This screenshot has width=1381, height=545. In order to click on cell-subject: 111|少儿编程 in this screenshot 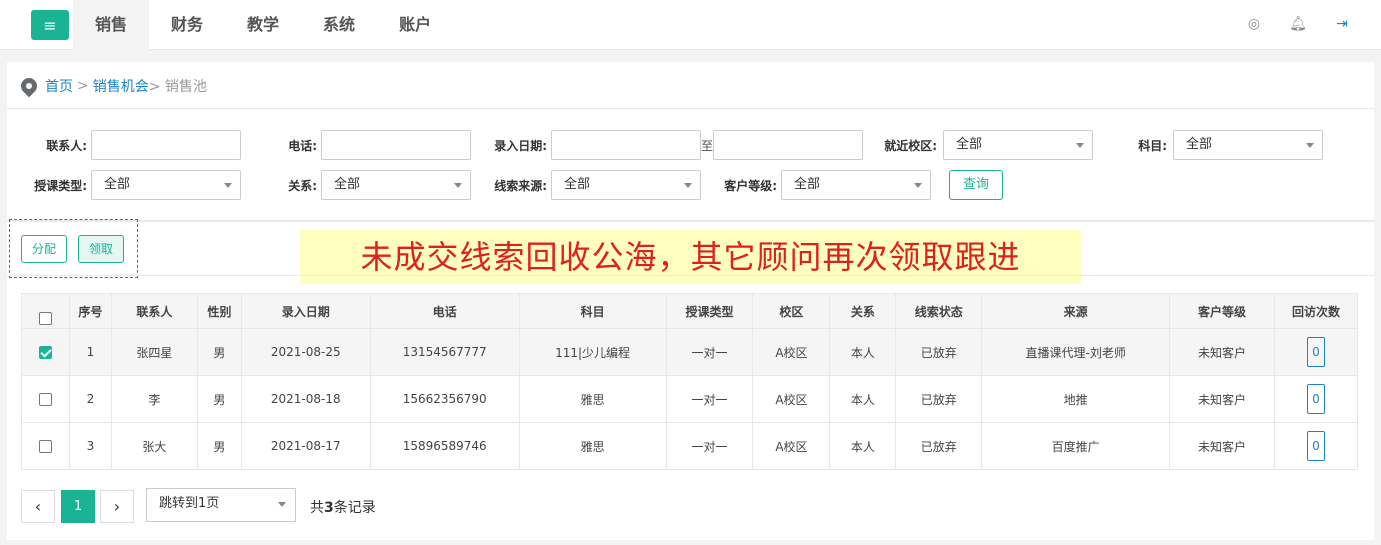, I will do `click(592, 352)`.